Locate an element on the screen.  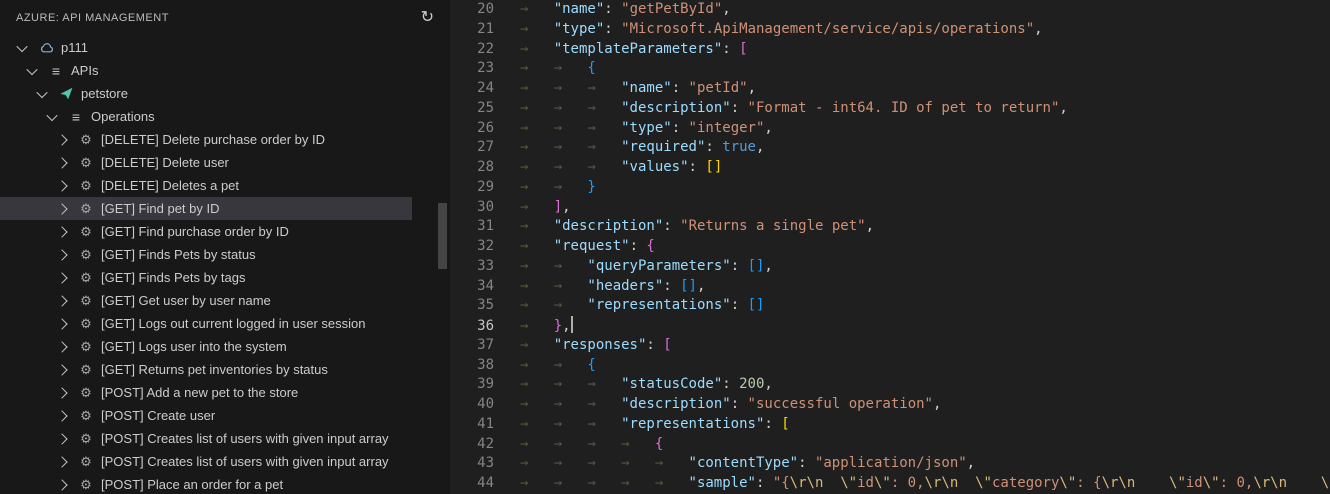
code-text: →}, is located at coordinates (546, 325).